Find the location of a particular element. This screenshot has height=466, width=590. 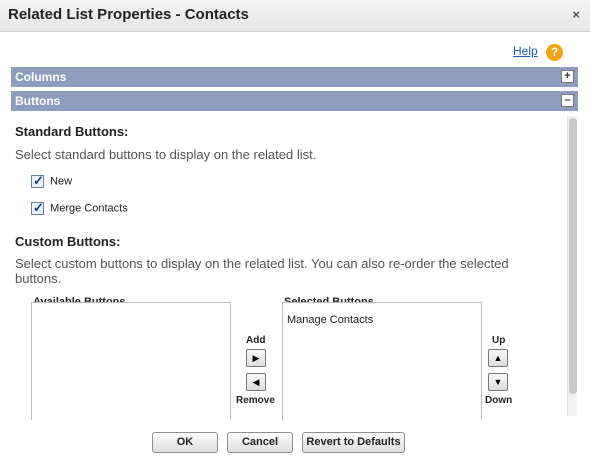

collapse-icon: – is located at coordinates (567, 100).